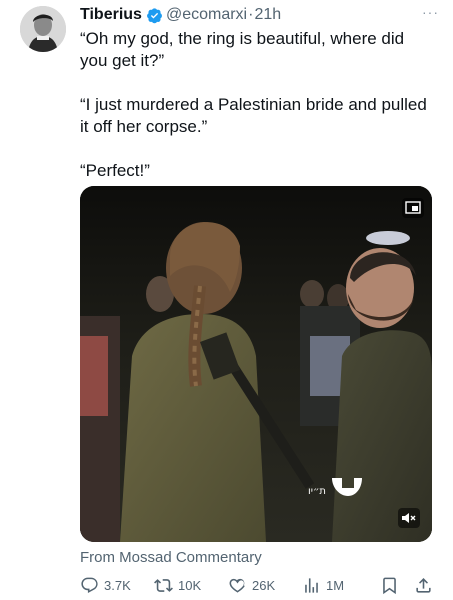  I want to click on repost-button: 10K, so click(177, 585).